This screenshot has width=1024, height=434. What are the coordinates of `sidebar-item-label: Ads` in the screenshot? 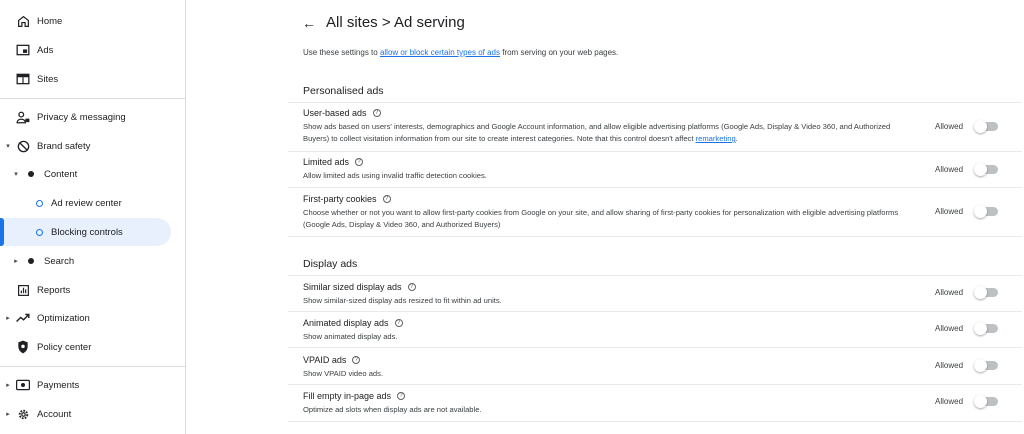 It's located at (45, 50).